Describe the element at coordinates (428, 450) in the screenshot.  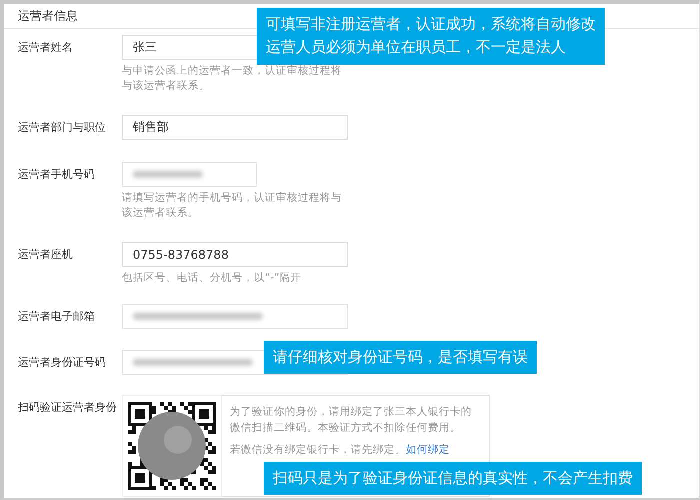
I see `help-link: 如何绑定` at that location.